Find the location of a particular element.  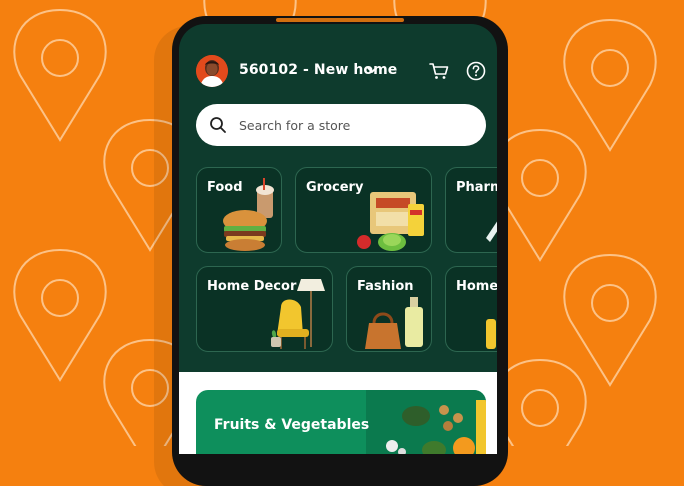

category-card-home: Home is located at coordinates (471, 309).